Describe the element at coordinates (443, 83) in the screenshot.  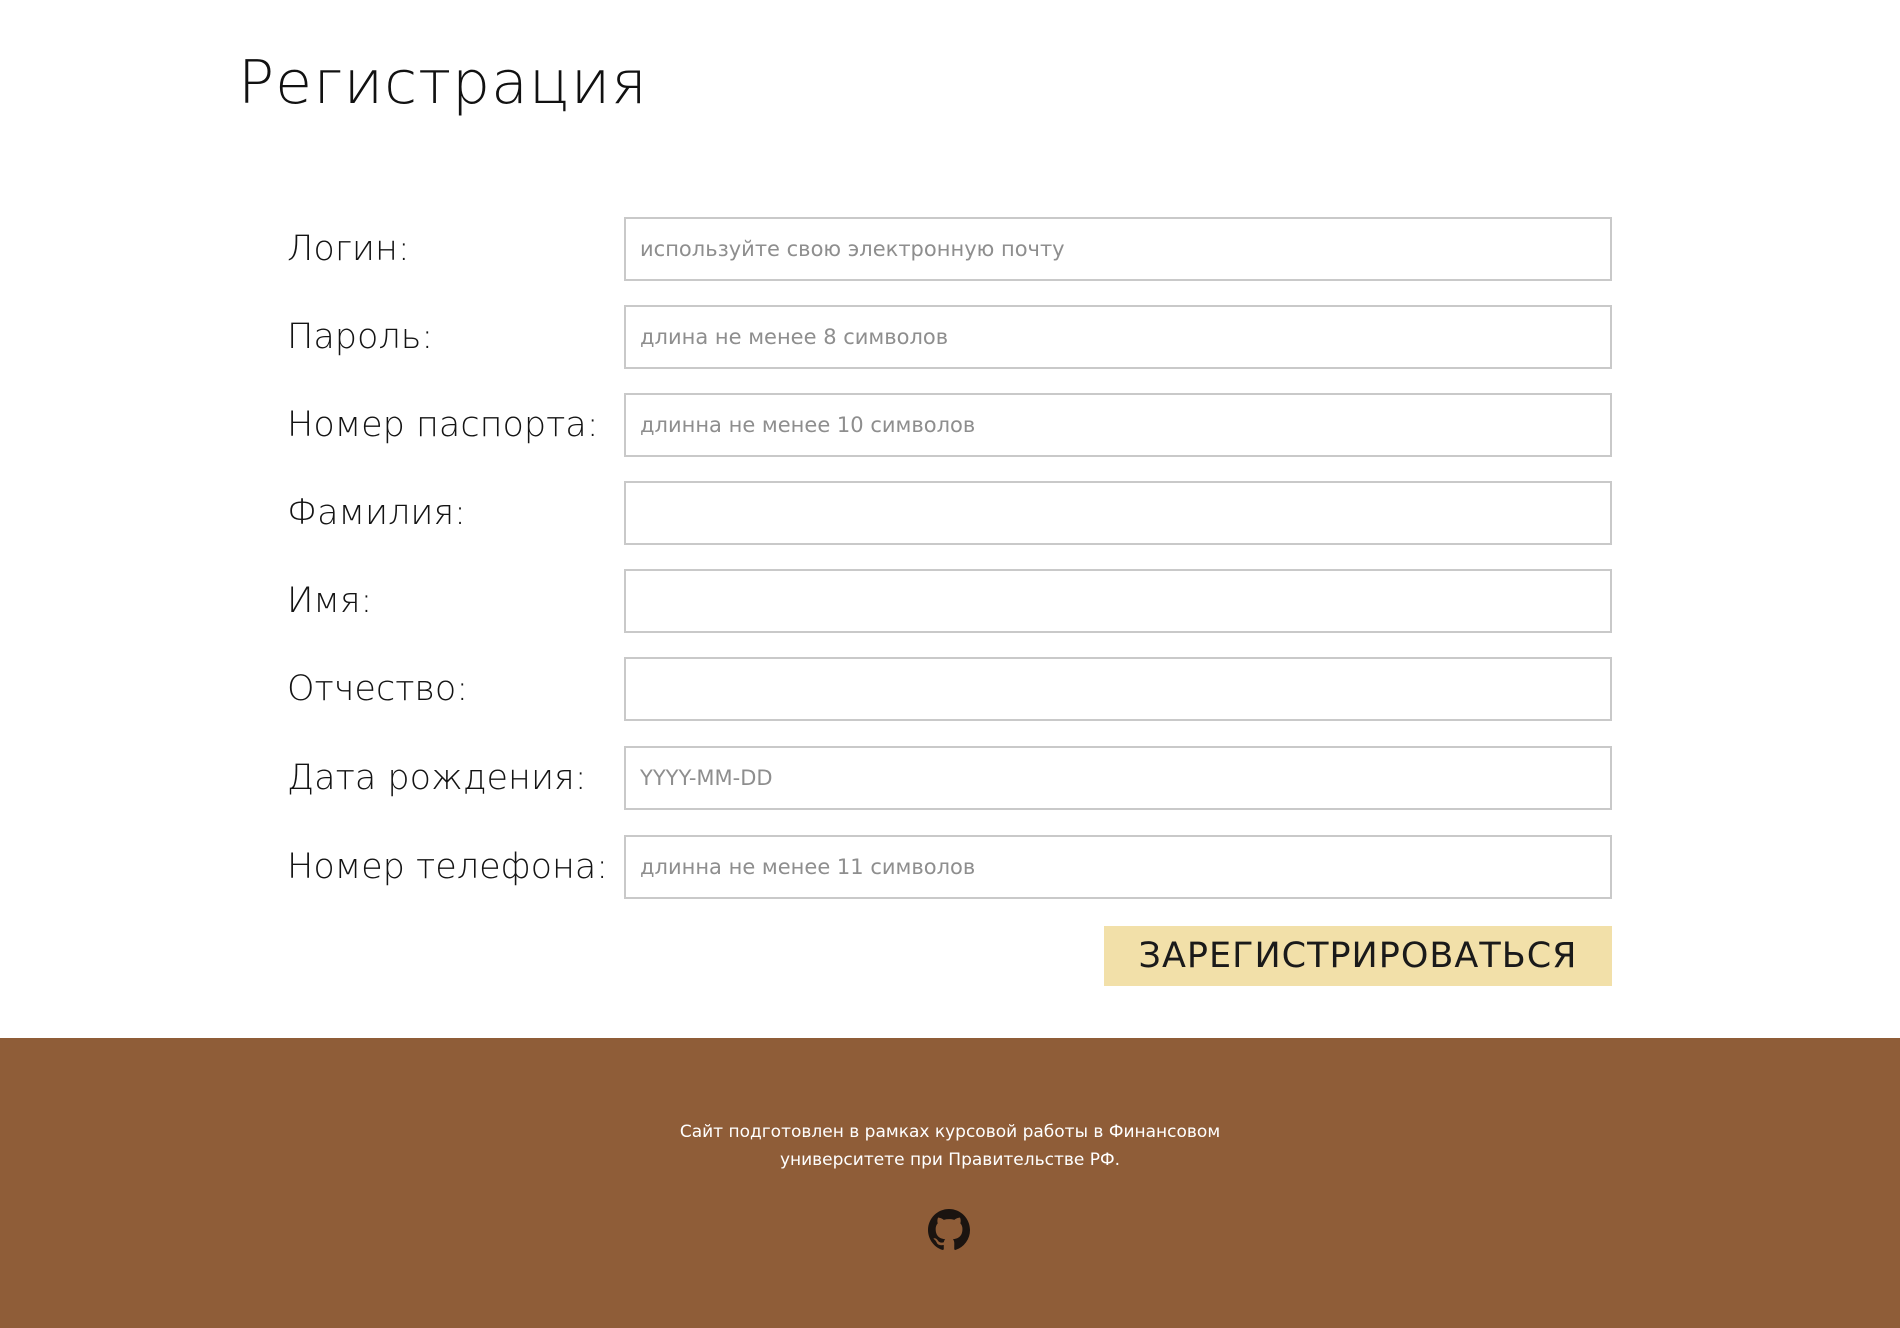
I see `page-title: Регистрация` at that location.